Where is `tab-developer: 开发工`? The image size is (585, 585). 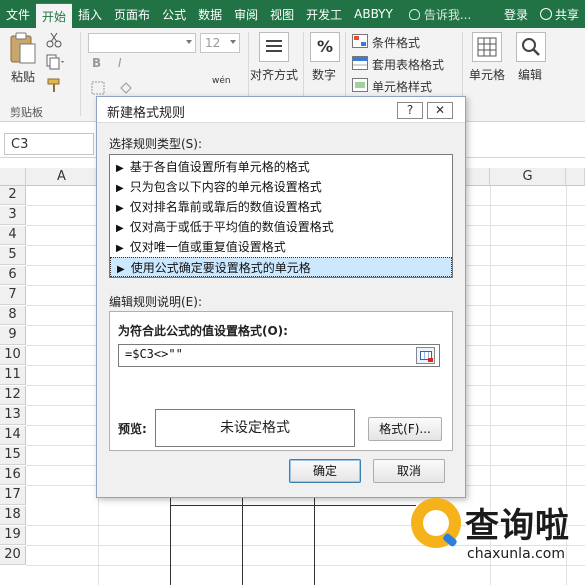
tab-developer: 开发工 is located at coordinates (324, 14).